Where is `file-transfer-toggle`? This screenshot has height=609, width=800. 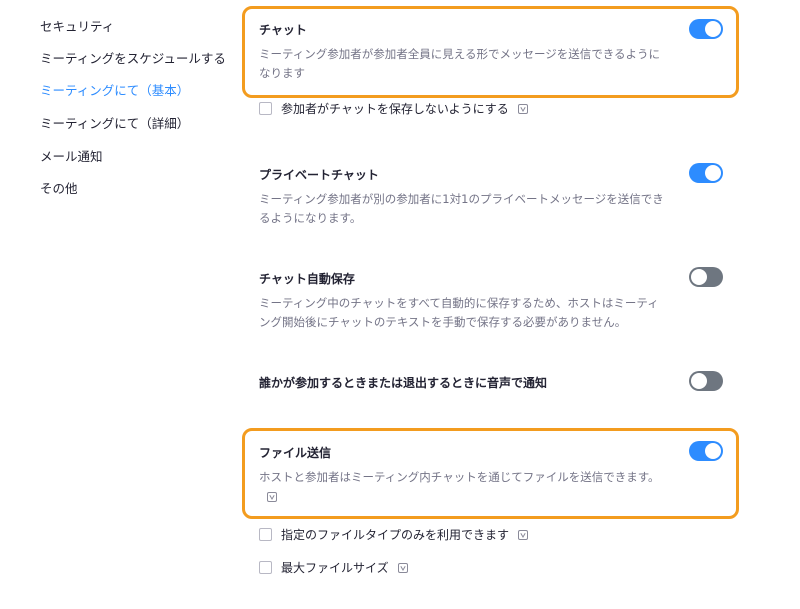
file-transfer-toggle is located at coordinates (706, 451).